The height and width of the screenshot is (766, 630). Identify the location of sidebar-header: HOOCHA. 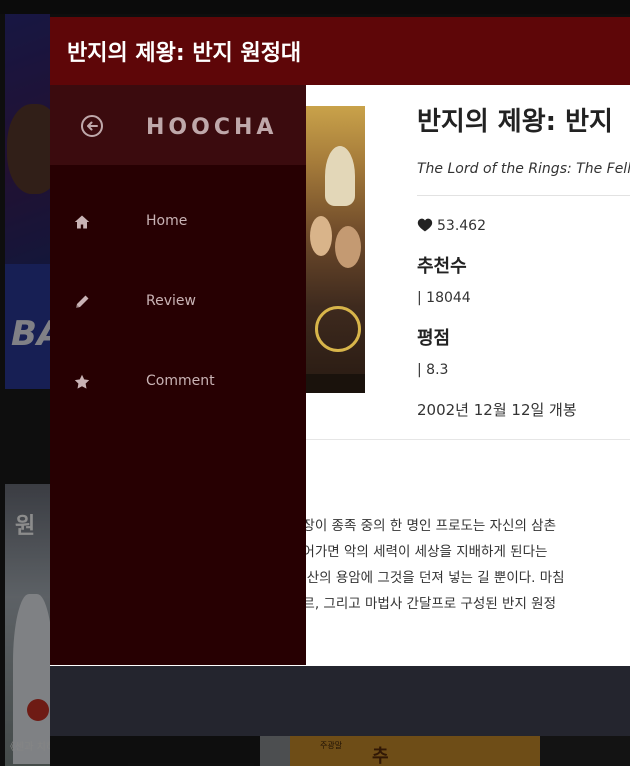
(178, 125).